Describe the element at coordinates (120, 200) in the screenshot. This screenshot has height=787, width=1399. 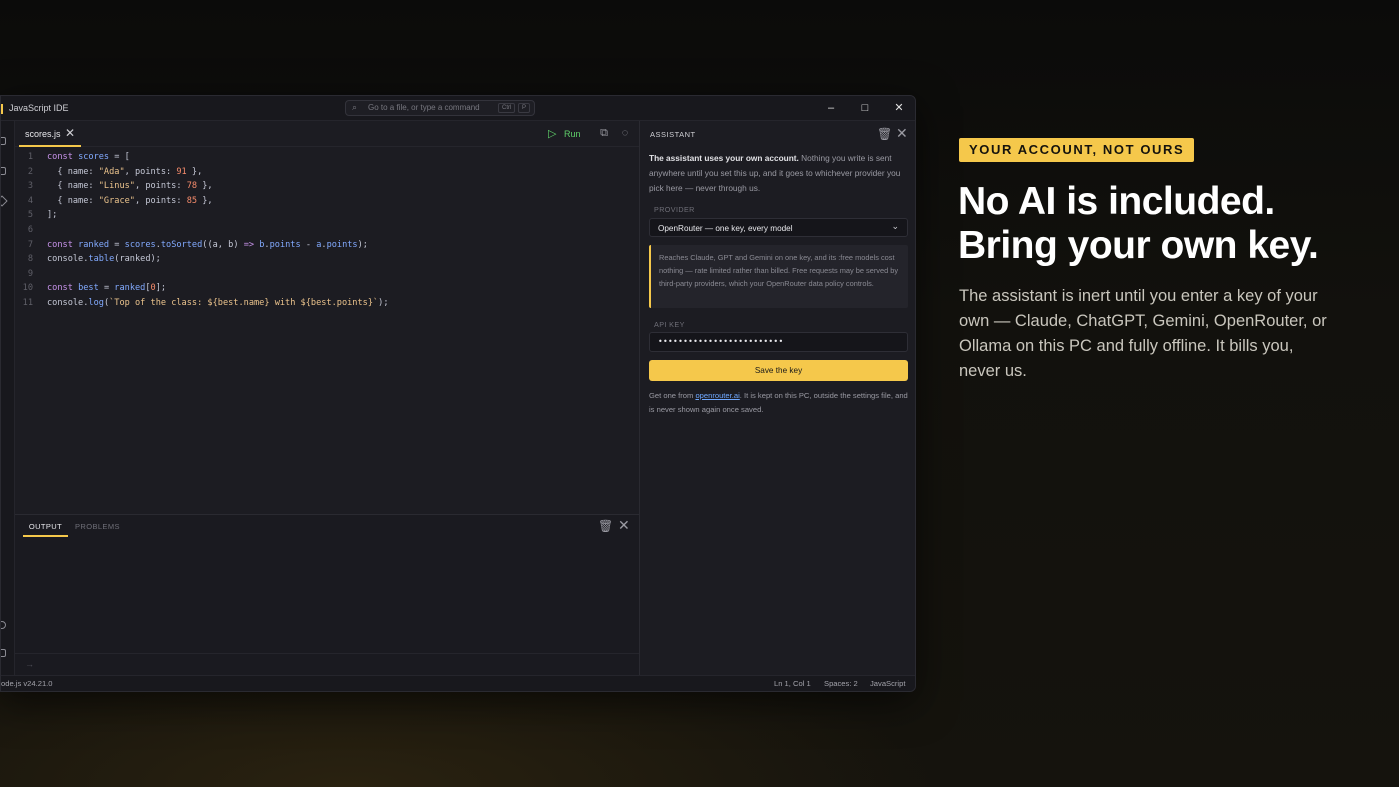
I see `code-line: 4 { name: "Grace", points: 85 },` at that location.